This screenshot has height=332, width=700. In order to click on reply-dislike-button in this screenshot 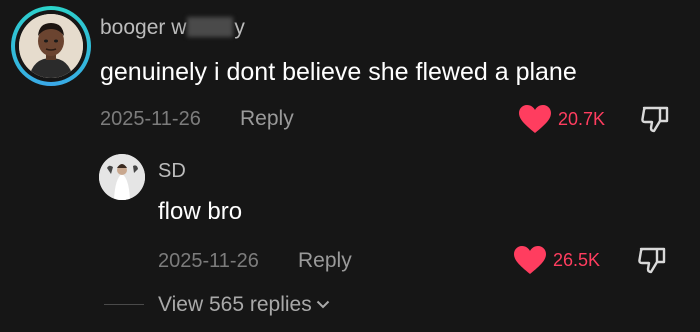, I will do `click(652, 262)`.